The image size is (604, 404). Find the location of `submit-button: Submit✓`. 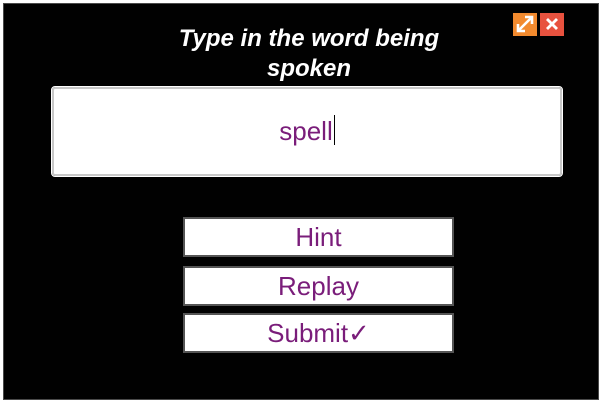

submit-button: Submit✓ is located at coordinates (318, 333).